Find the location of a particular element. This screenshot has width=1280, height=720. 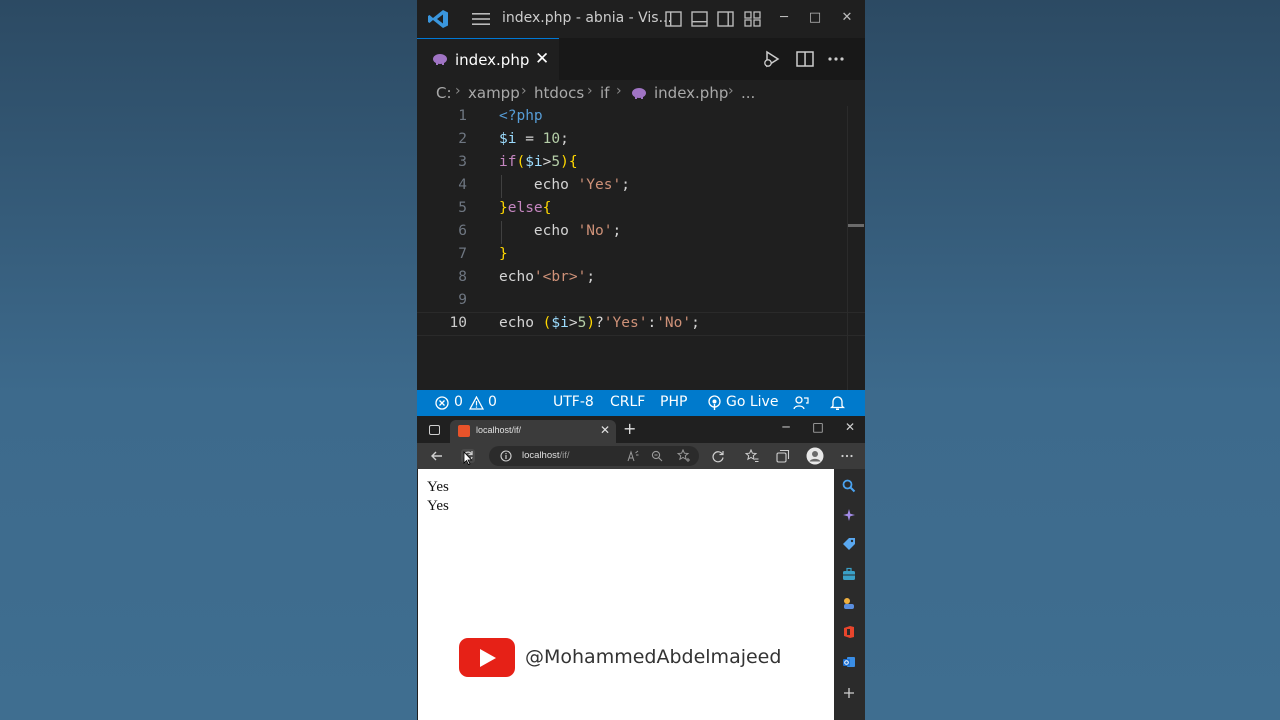

profile-avatar-icon is located at coordinates (815, 456).